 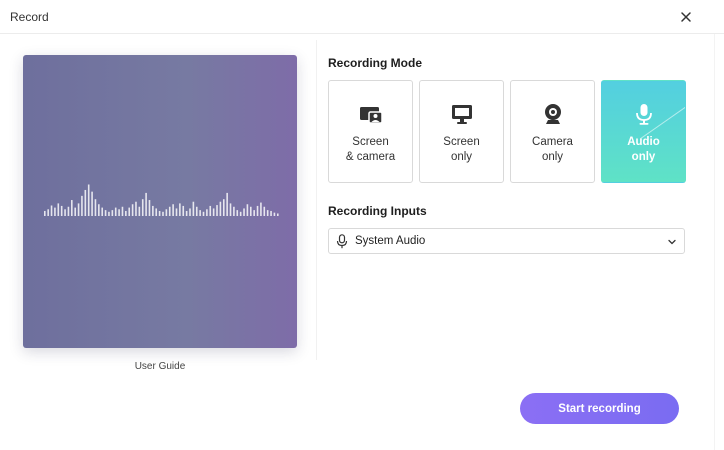 I want to click on monitor-icon, so click(x=461, y=114).